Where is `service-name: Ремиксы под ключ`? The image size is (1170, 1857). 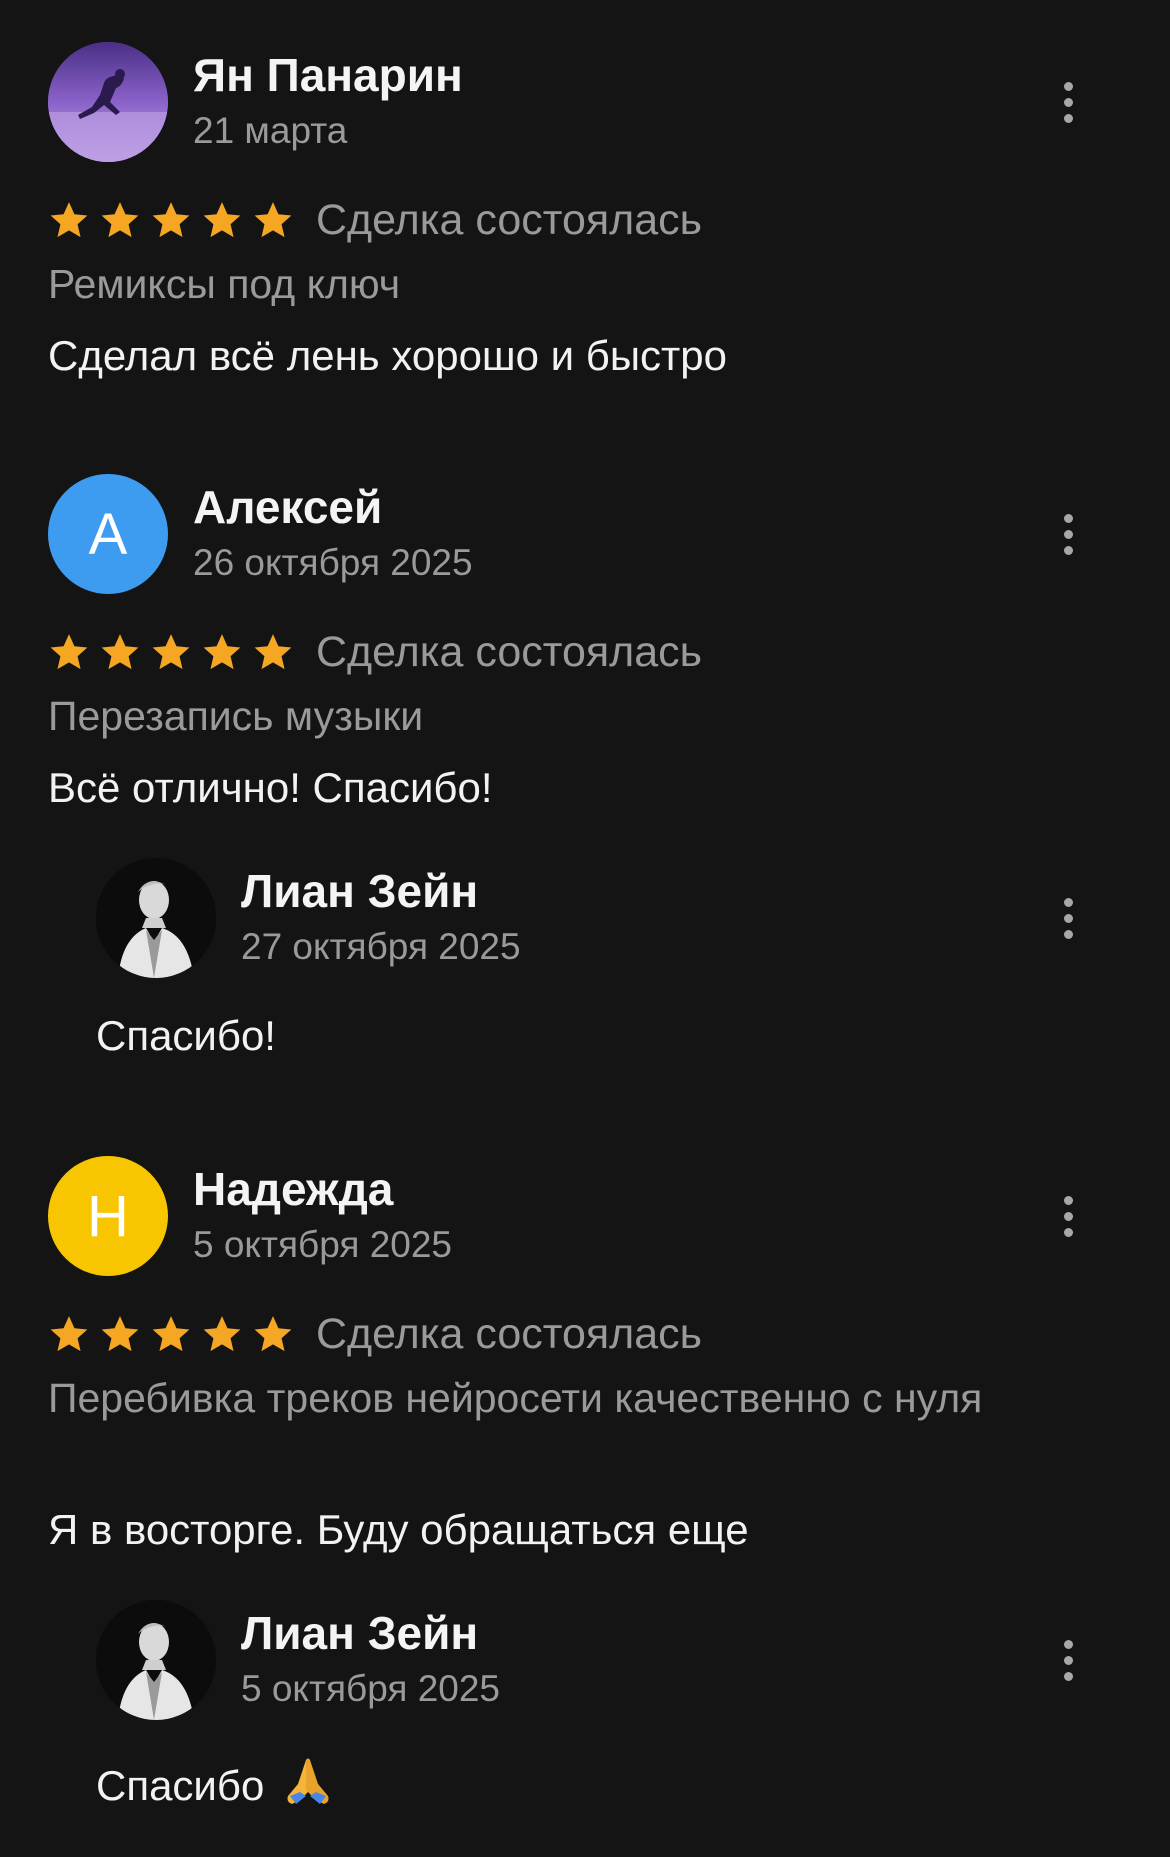
service-name: Ремиксы под ключ is located at coordinates (224, 284).